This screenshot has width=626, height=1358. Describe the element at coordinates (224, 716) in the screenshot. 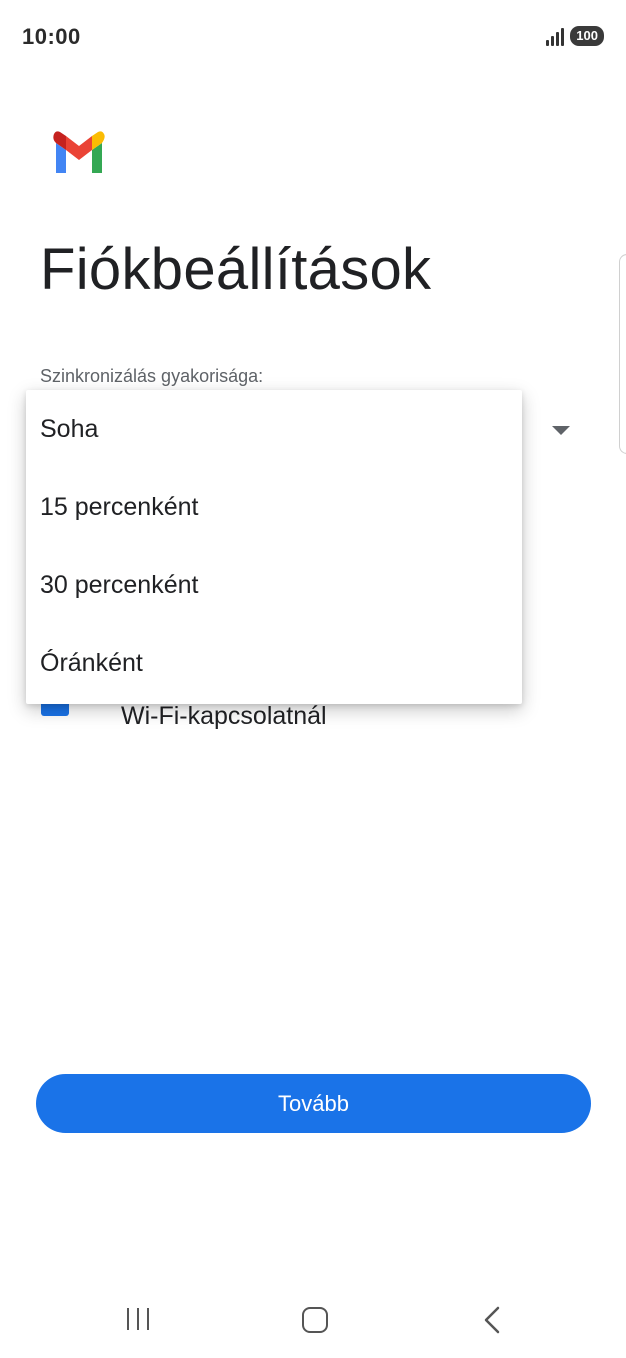

I see `wifi-only-label: Wi-Fi-kapcsolatnál` at that location.